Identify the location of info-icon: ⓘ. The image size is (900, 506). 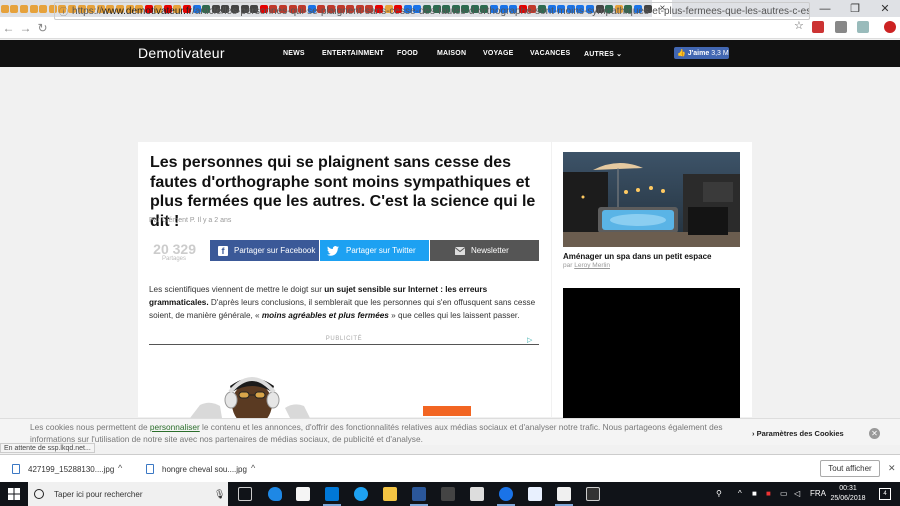
(63, 11).